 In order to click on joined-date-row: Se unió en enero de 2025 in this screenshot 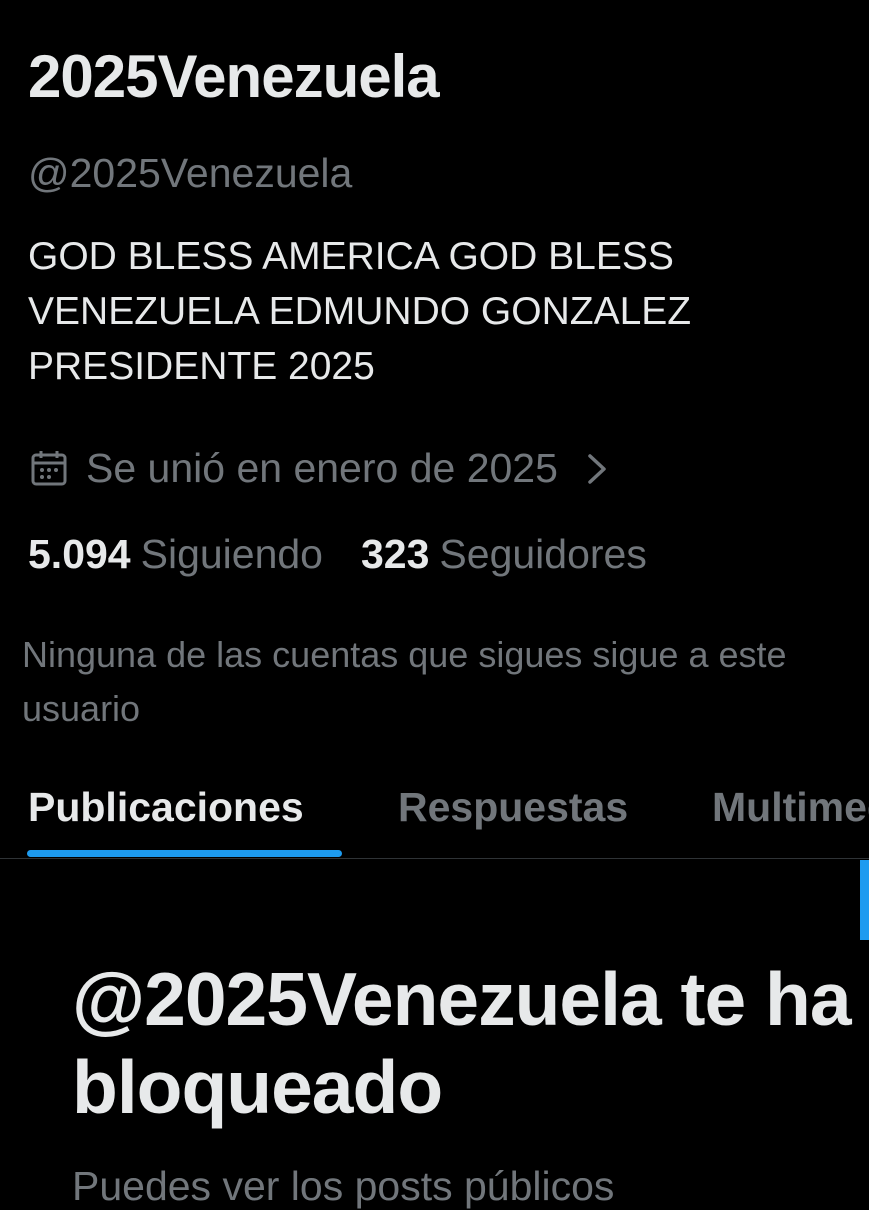, I will do `click(321, 468)`.